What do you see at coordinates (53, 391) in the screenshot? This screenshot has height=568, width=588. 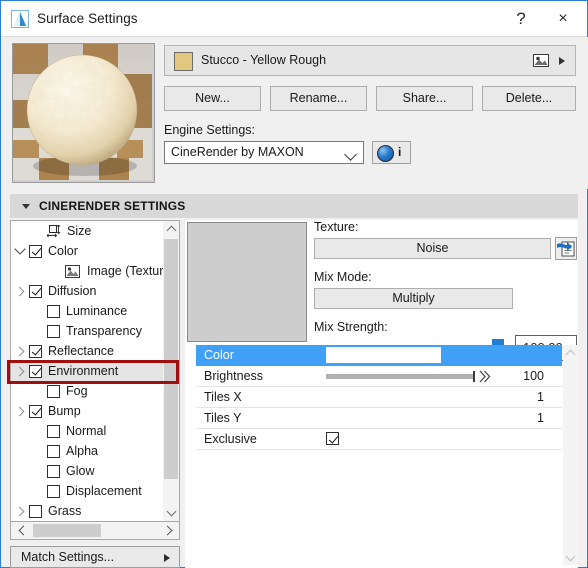 I see `tree-checkbox-fog` at bounding box center [53, 391].